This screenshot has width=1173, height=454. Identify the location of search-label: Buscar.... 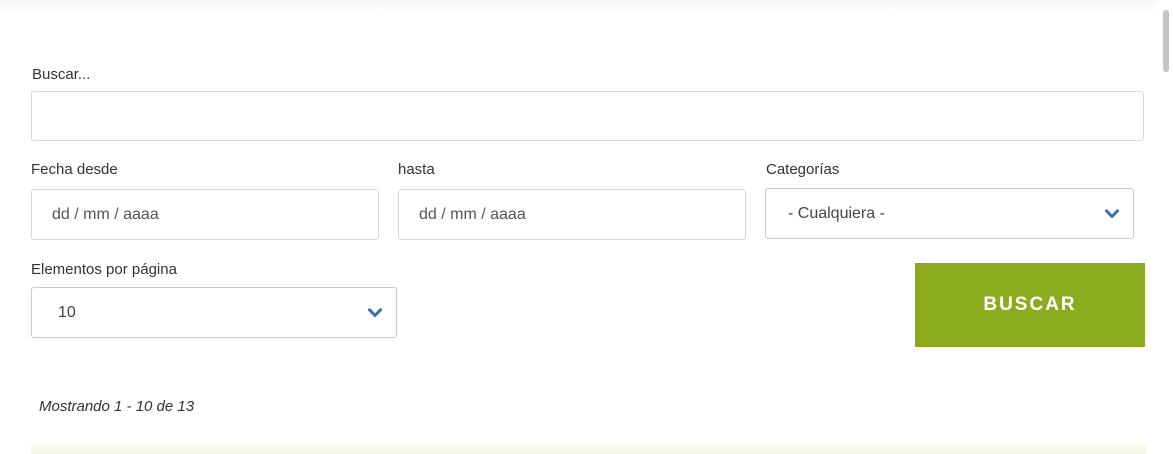
(61, 74).